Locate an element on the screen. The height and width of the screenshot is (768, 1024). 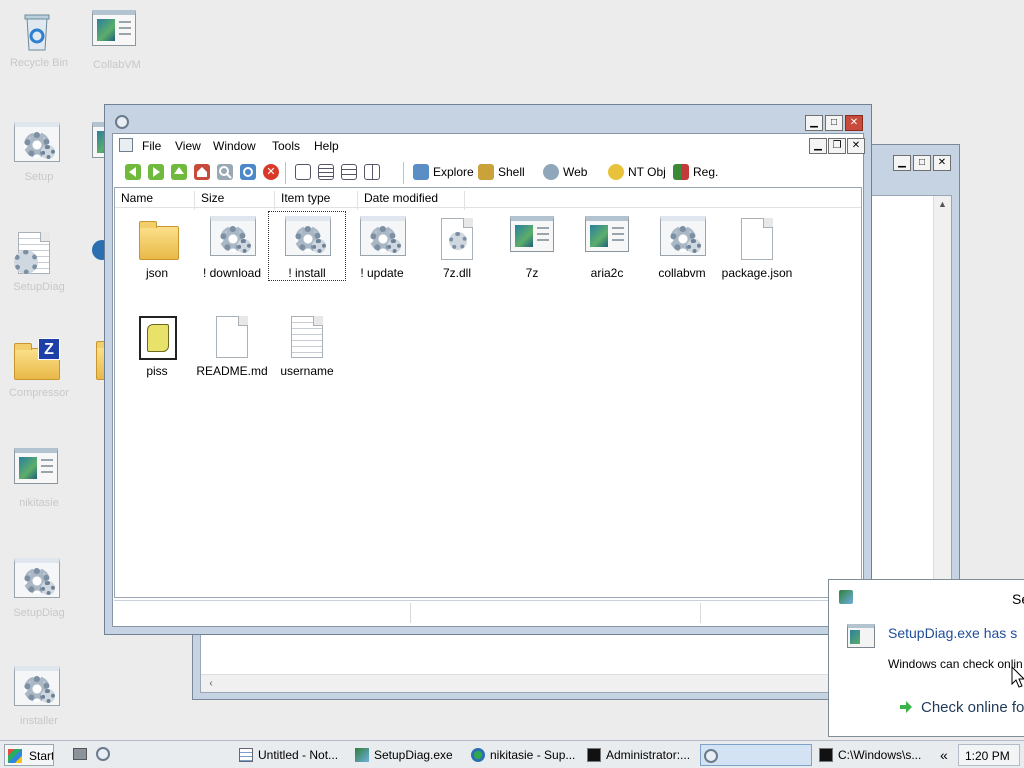
menu-tools: Tools is located at coordinates (286, 146).